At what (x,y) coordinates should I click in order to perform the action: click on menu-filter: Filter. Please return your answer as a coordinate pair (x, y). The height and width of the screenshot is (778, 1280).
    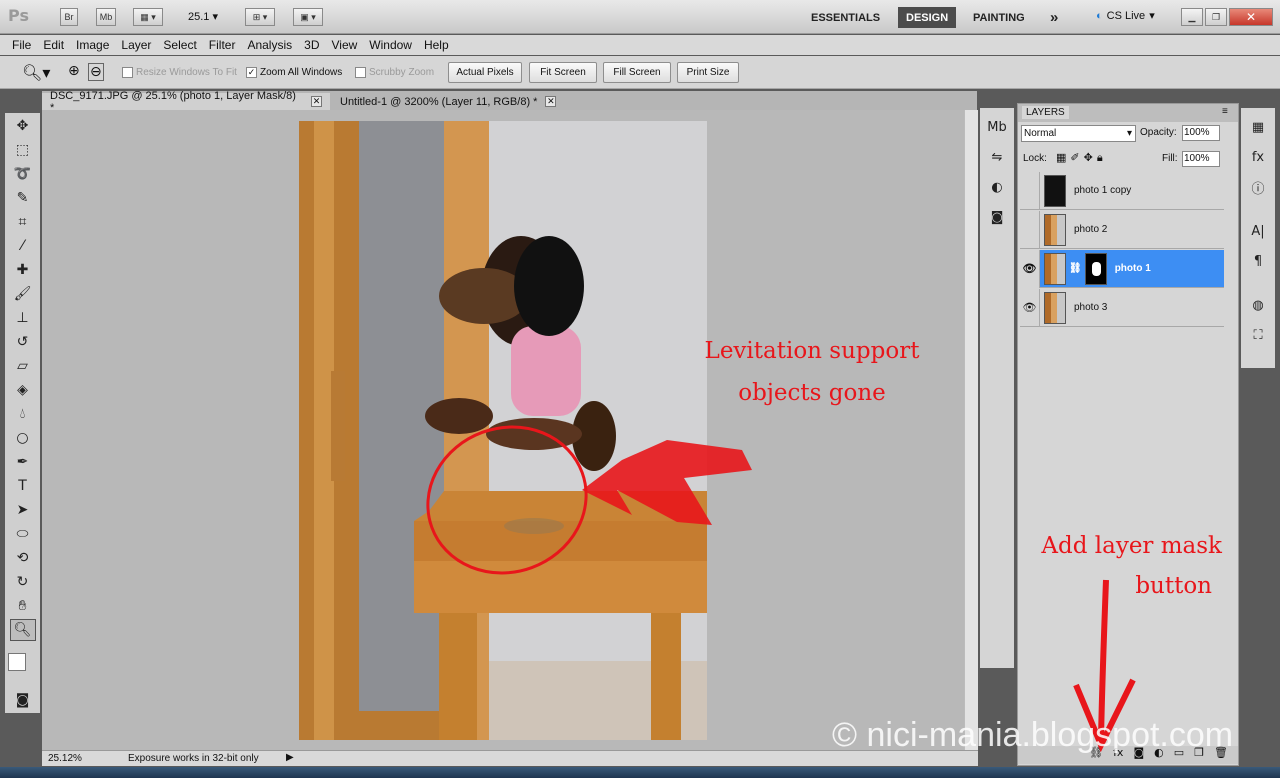
    Looking at the image, I should click on (222, 45).